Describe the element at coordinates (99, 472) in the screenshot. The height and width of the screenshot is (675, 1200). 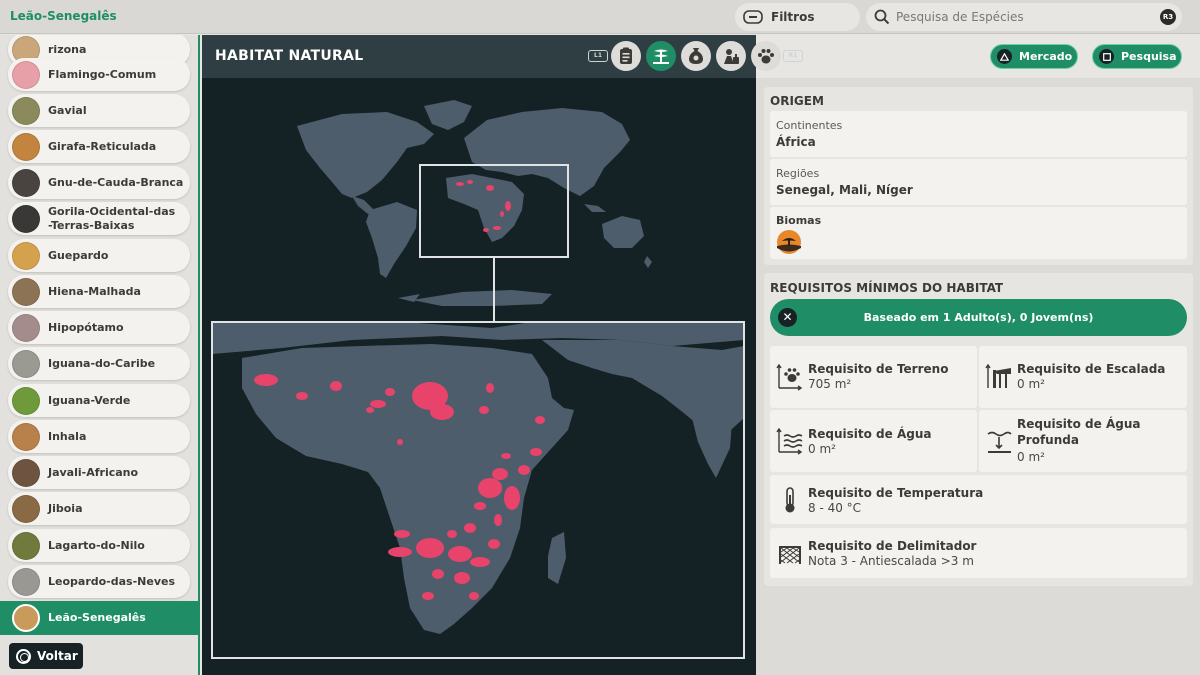
I see `species-item: Javali-Africano` at that location.